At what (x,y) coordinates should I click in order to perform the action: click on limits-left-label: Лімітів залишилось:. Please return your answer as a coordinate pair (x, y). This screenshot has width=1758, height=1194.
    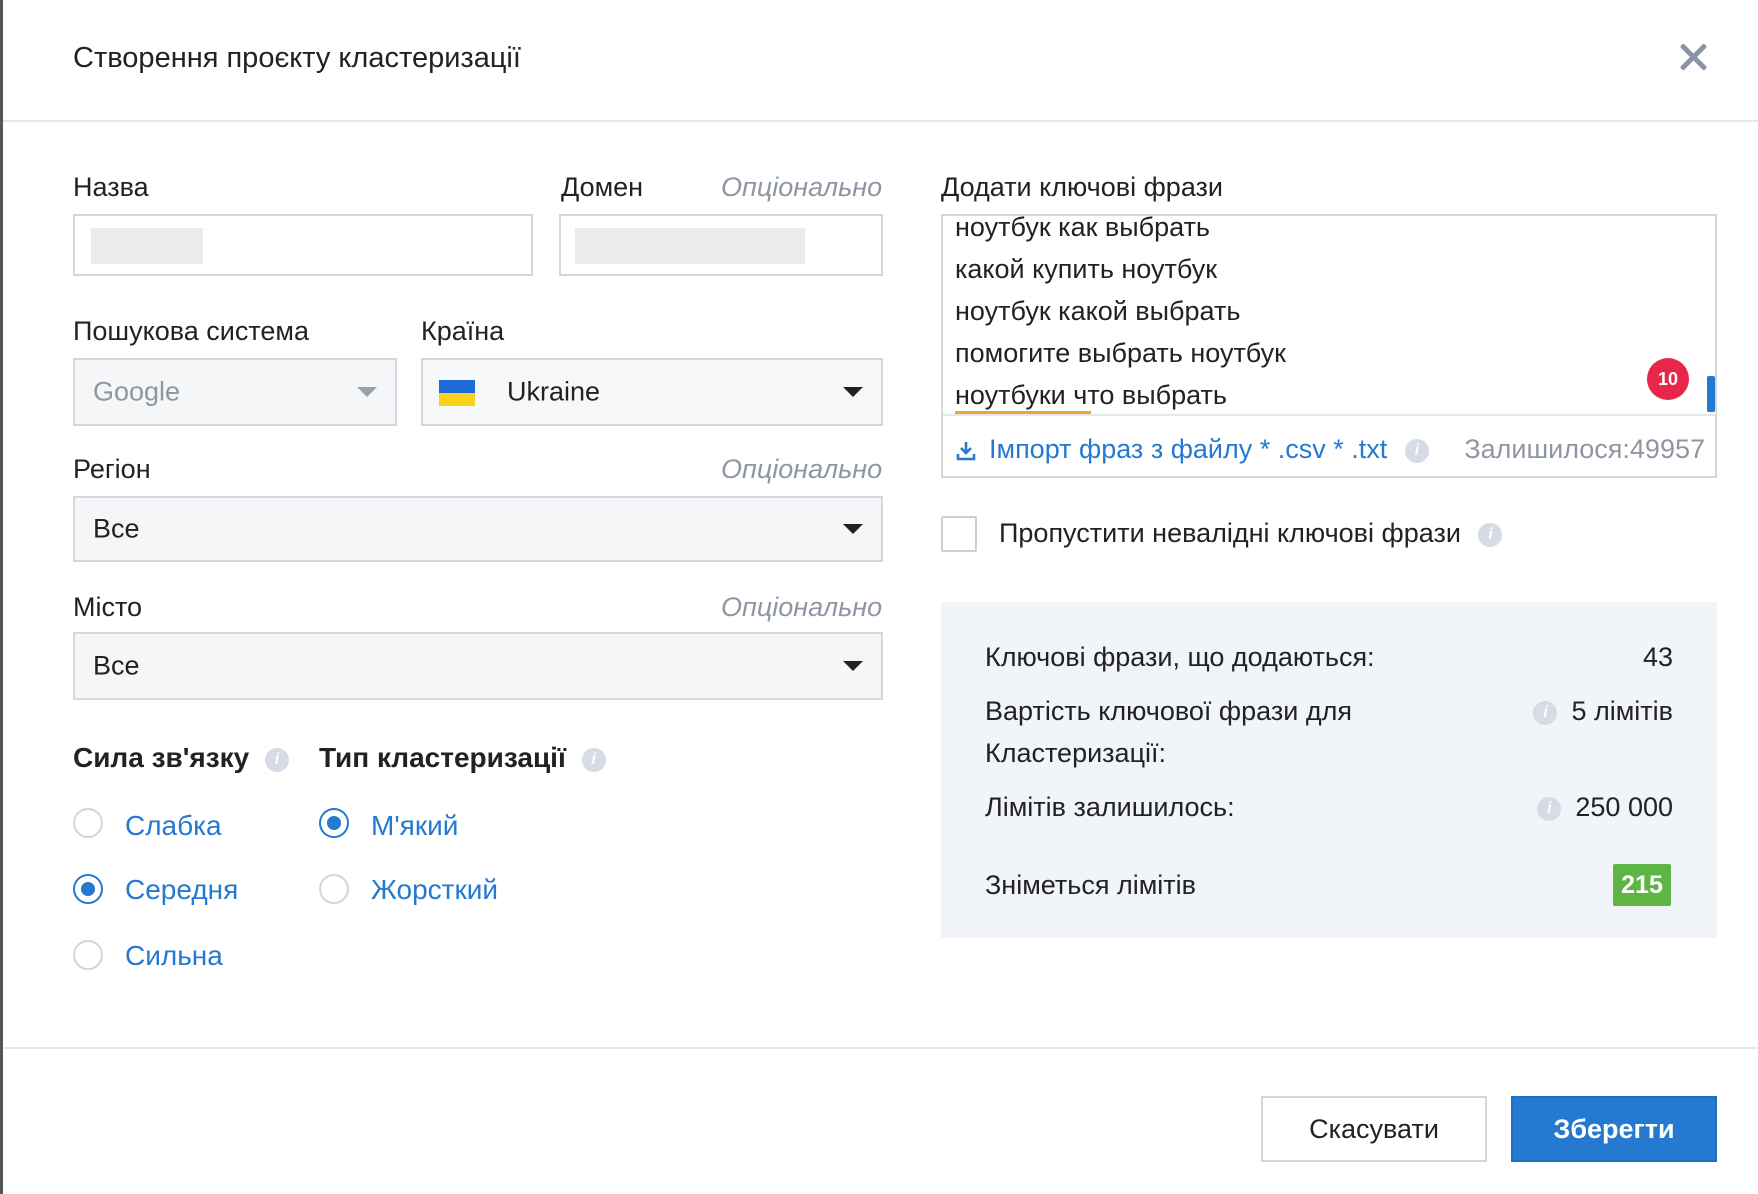
    Looking at the image, I should click on (1110, 807).